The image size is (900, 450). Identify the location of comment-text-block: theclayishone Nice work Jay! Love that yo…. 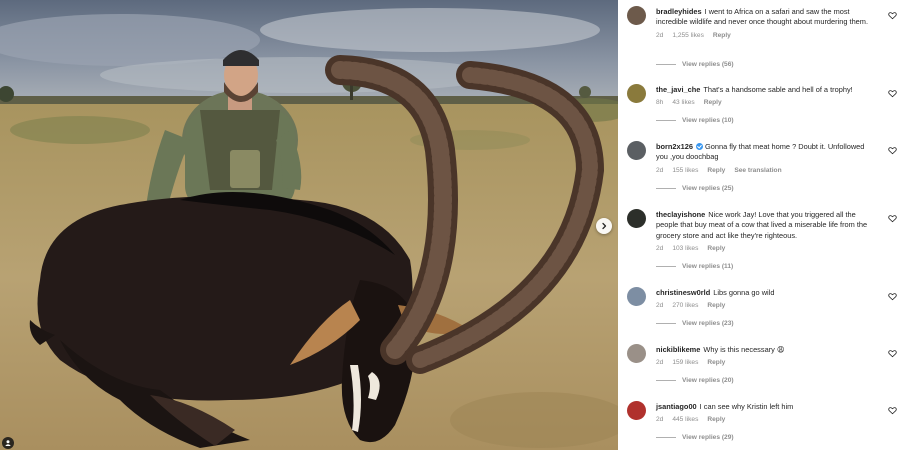
(767, 225).